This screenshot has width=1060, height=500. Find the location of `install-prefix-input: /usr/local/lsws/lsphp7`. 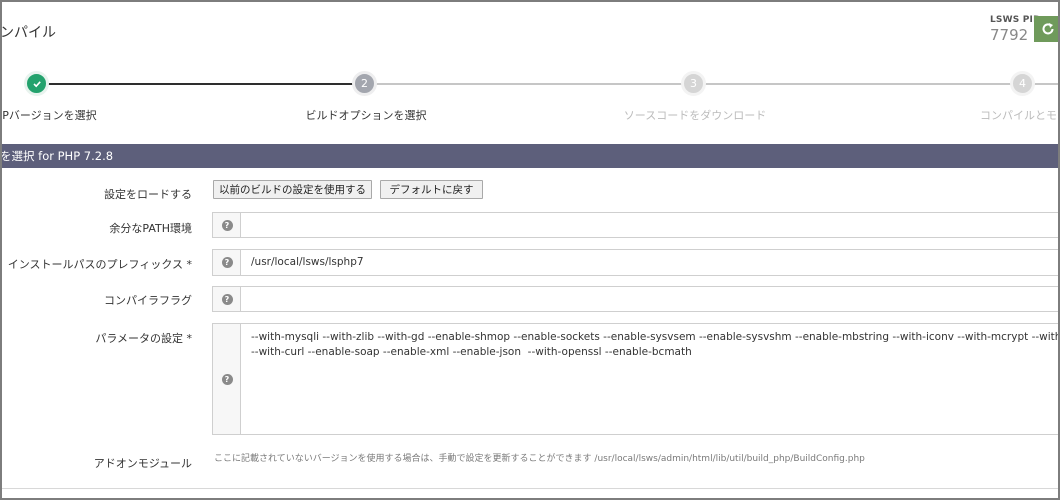

install-prefix-input: /usr/local/lsws/lsphp7 is located at coordinates (650, 262).